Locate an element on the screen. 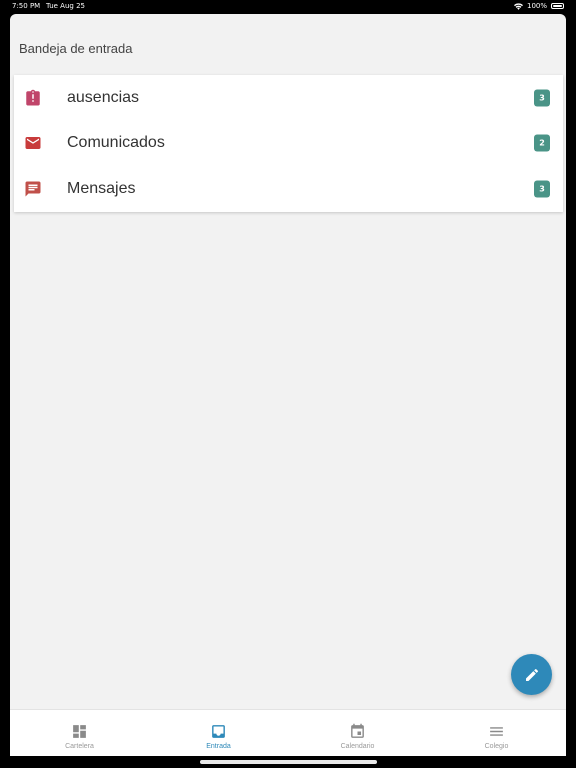  message-icon is located at coordinates (33, 189).